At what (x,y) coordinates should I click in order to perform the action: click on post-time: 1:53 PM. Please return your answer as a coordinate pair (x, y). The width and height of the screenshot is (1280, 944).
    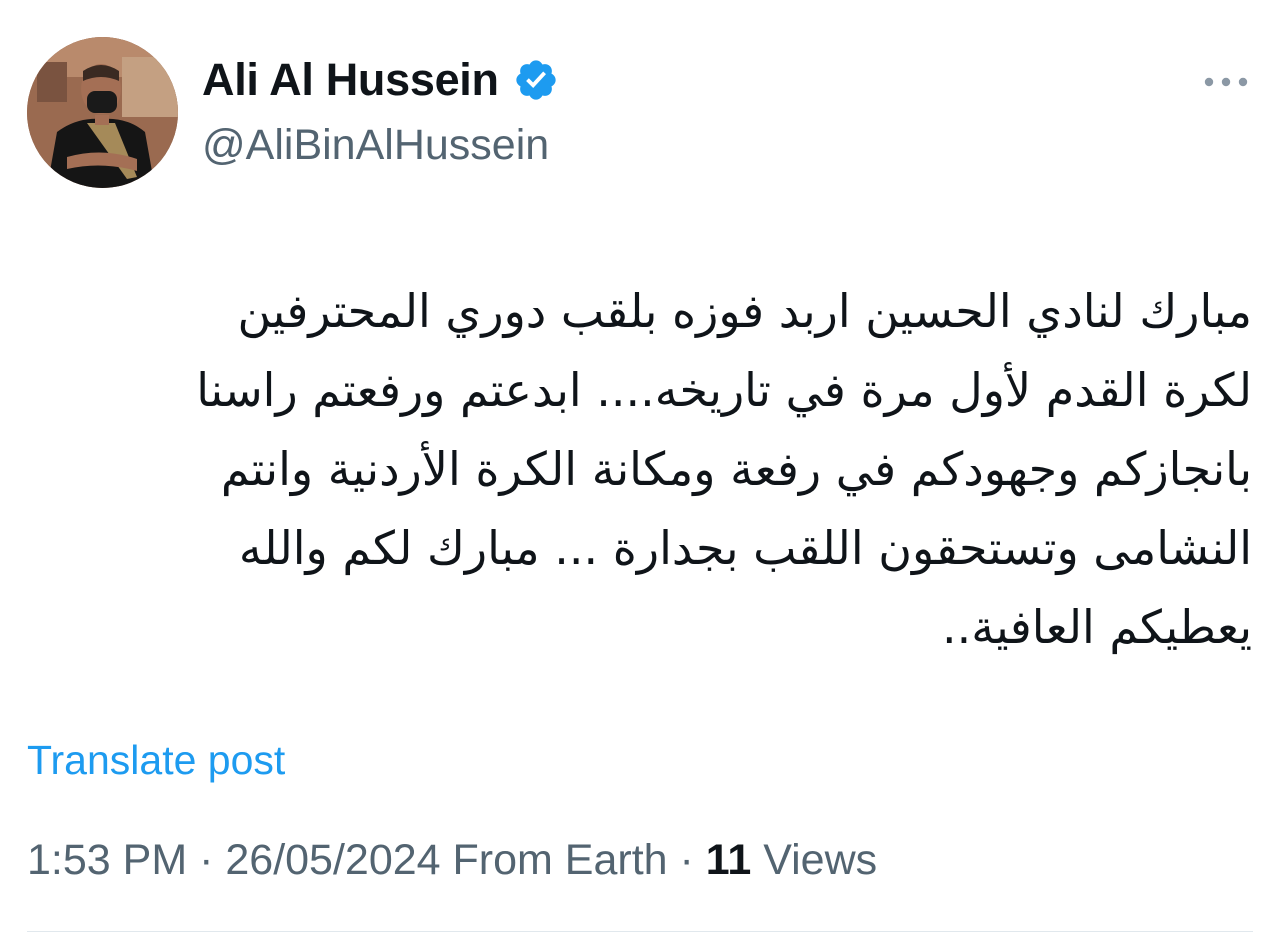
    Looking at the image, I should click on (107, 860).